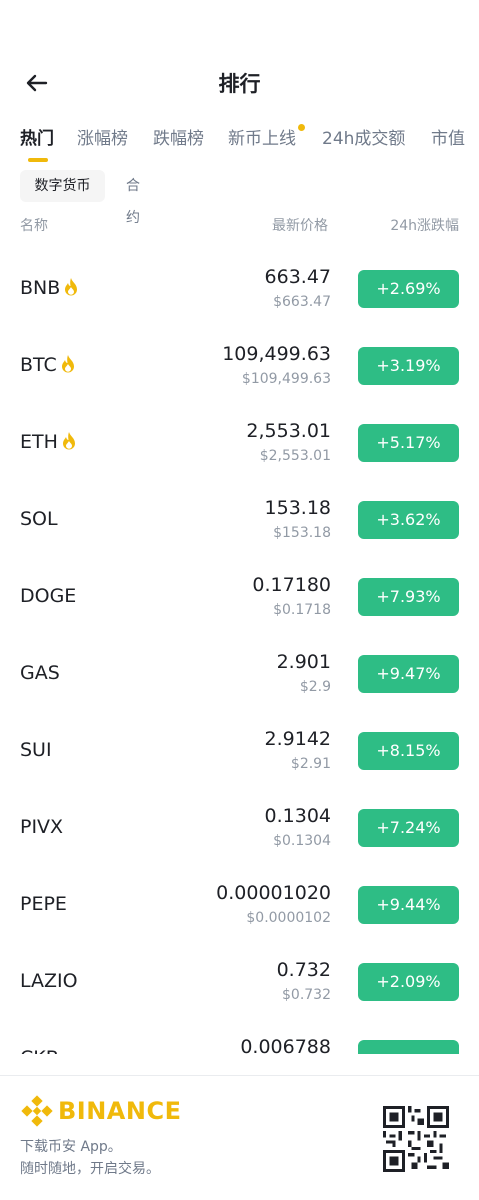  Describe the element at coordinates (102, 136) in the screenshot. I see `tab-1: 涨幅榜` at that location.